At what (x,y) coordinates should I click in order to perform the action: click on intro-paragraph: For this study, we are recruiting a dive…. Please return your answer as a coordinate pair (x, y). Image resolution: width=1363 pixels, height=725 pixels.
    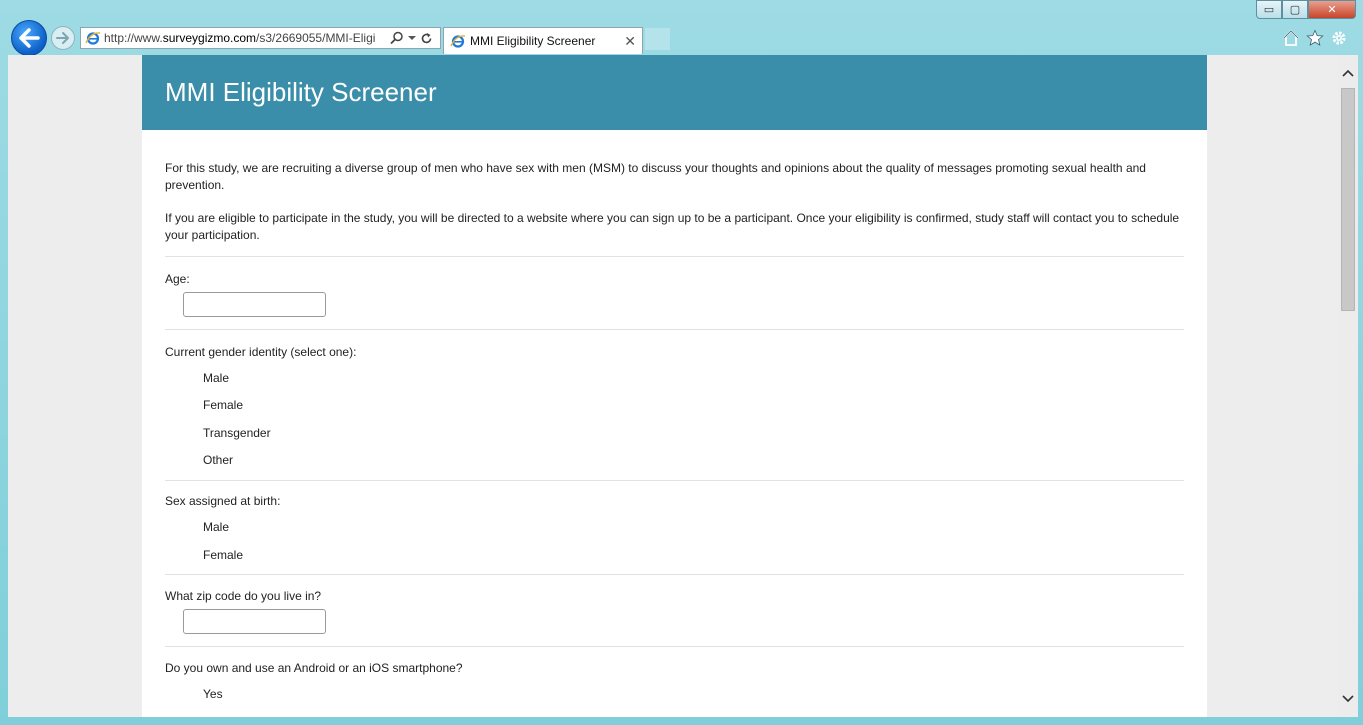
    Looking at the image, I should click on (655, 176).